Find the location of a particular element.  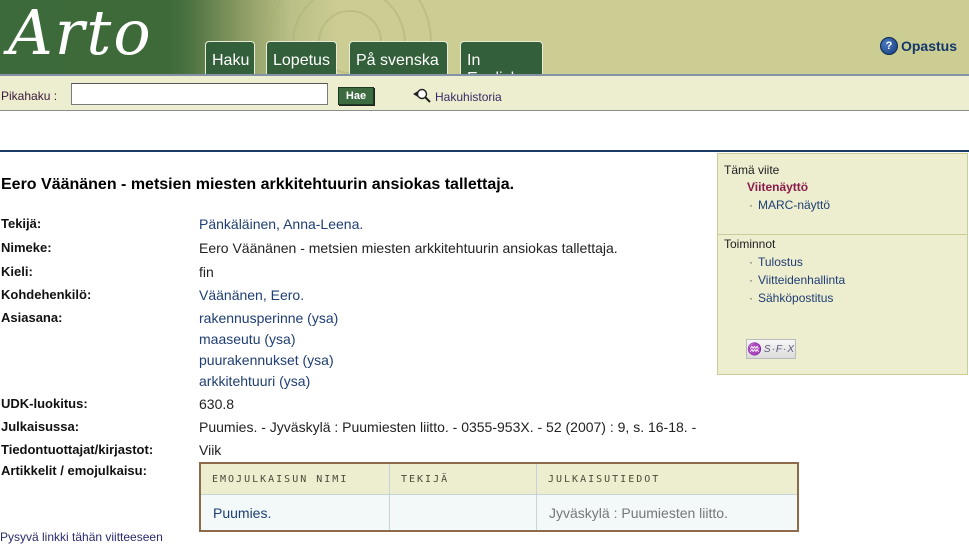

reference-manager-label: Viitteidenhallinta is located at coordinates (802, 280).